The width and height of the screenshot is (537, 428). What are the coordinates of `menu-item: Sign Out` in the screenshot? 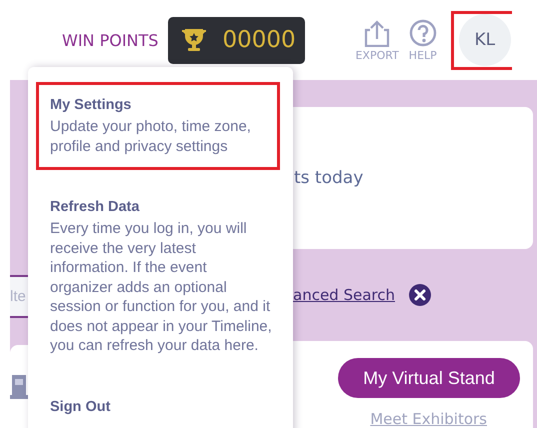 It's located at (158, 406).